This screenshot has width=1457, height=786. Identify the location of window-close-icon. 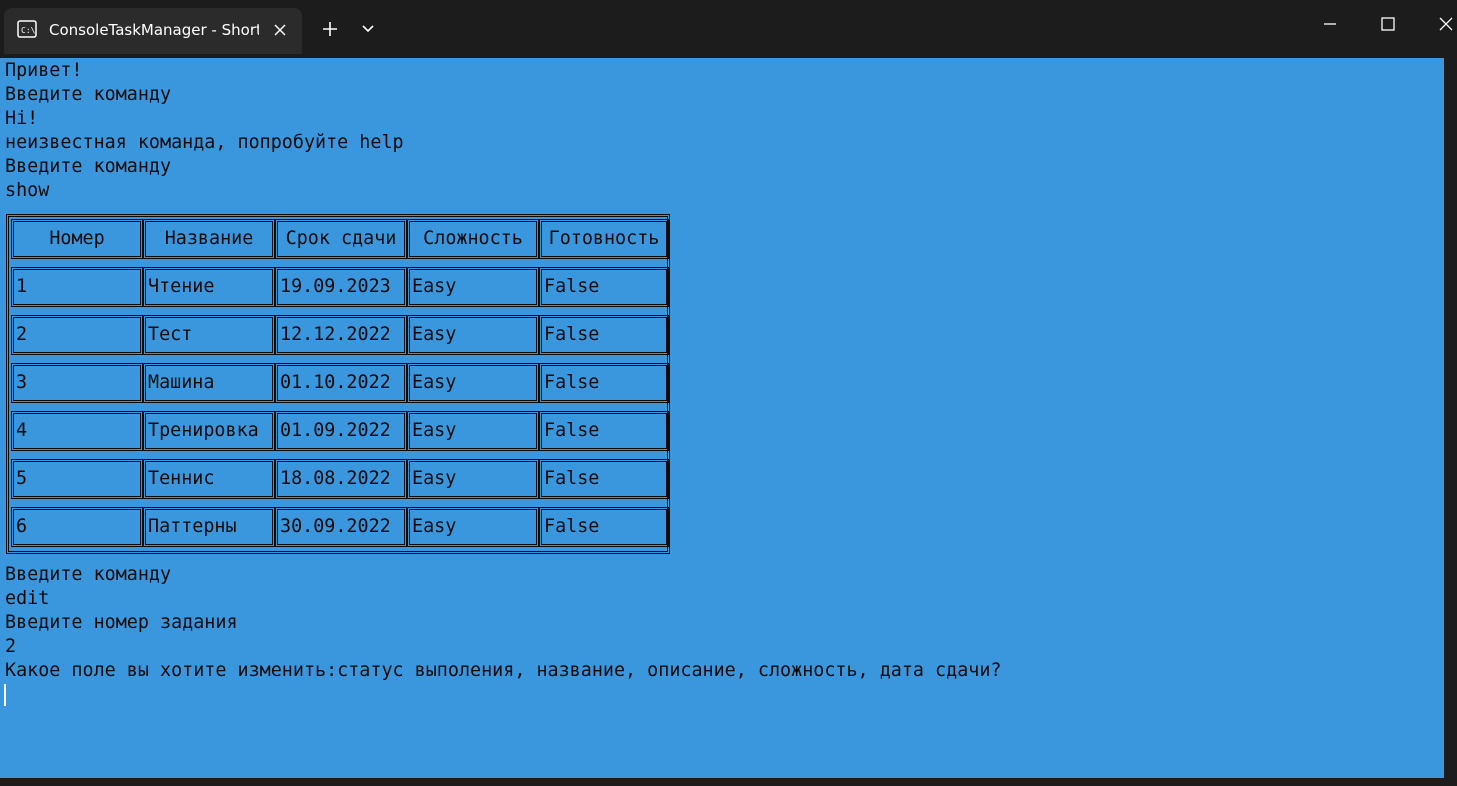
(1446, 24).